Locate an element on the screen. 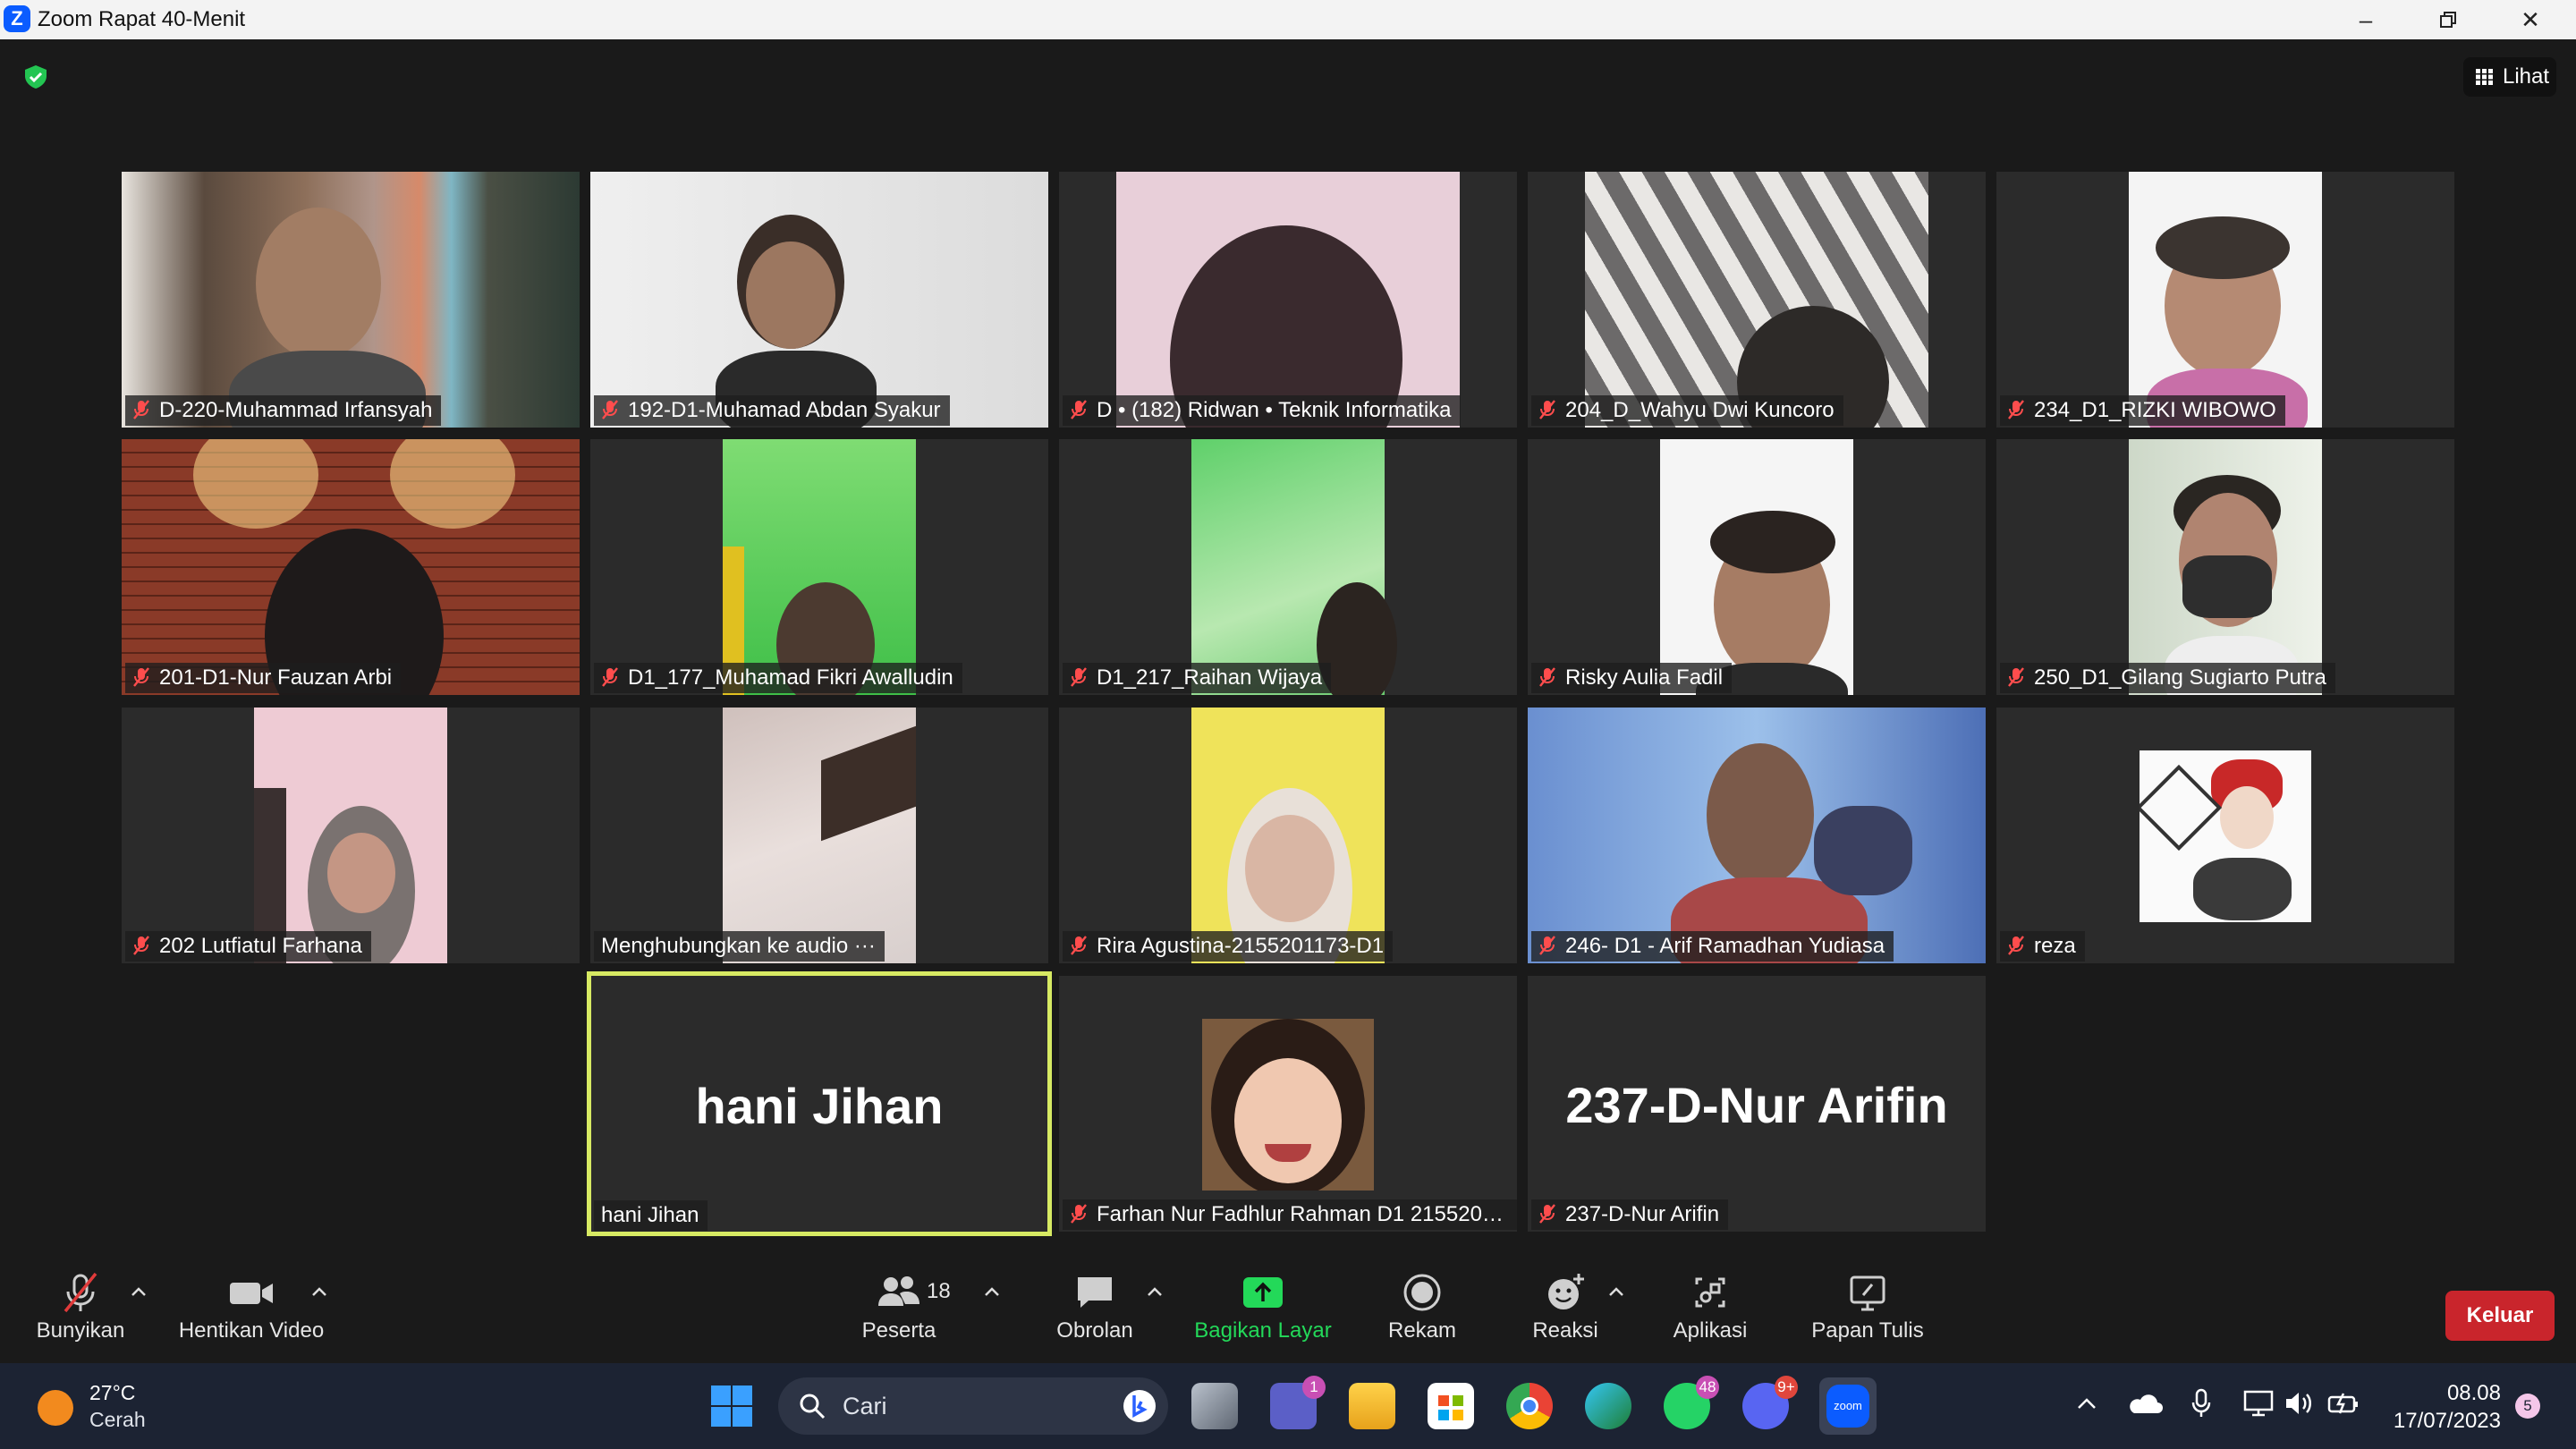  participant-tile: 246- D1 - Arif Ramadhan Yudiasa is located at coordinates (1757, 835).